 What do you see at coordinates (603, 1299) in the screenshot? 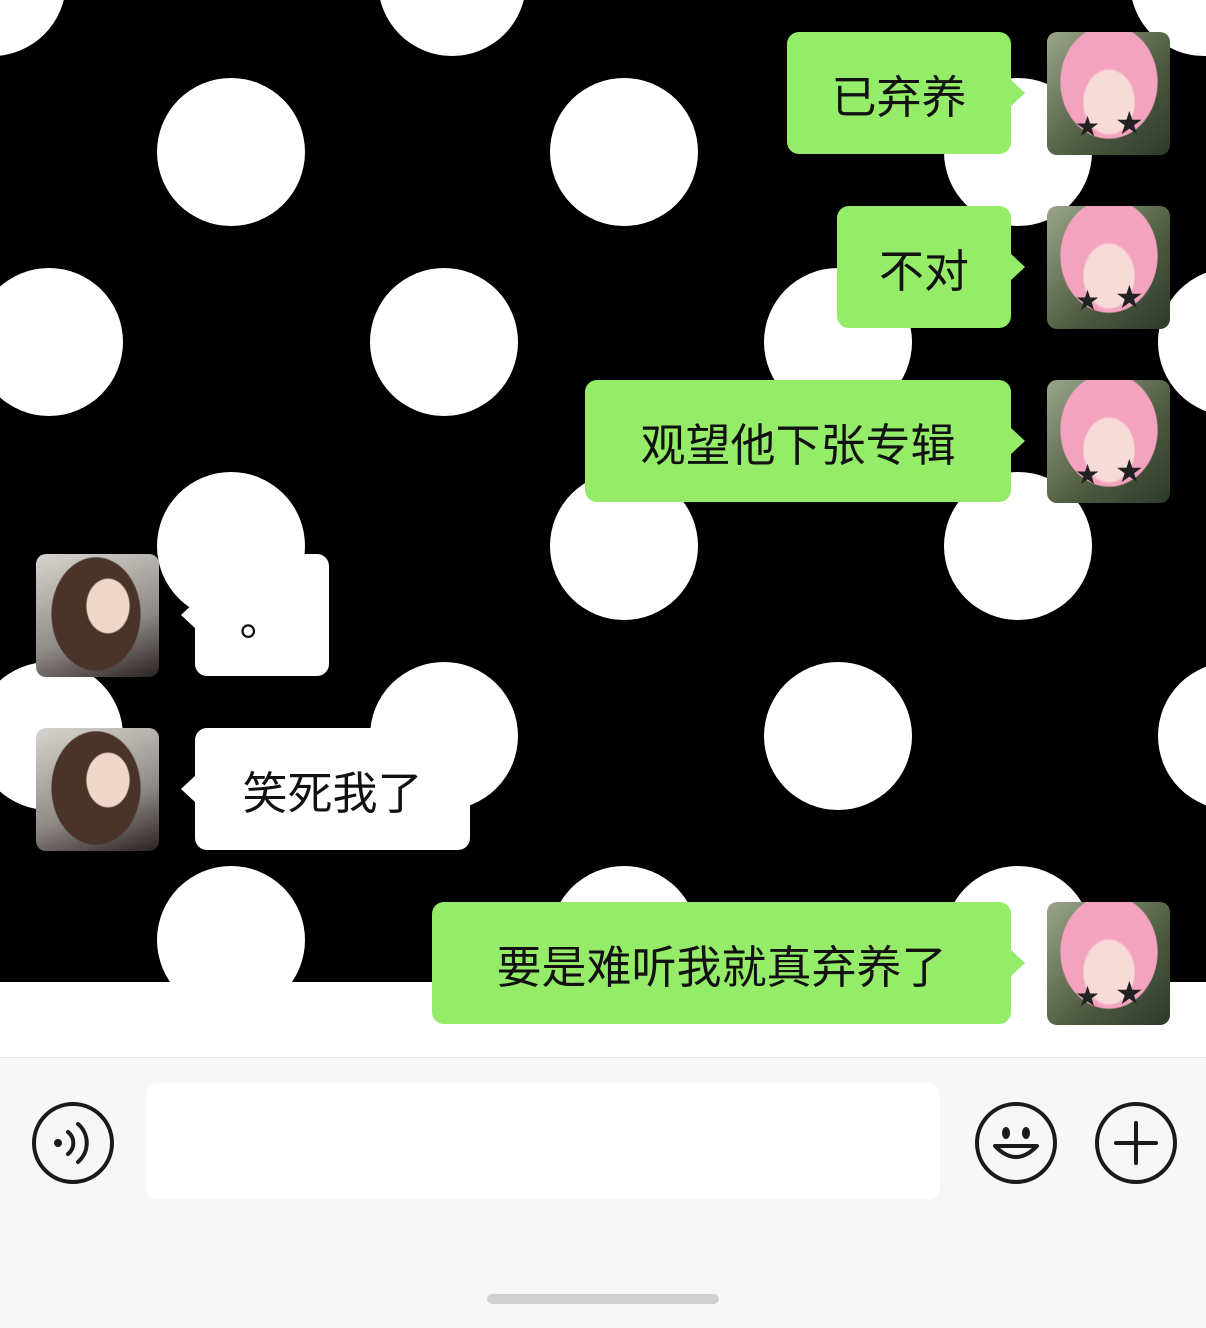
I see `home-indicator` at bounding box center [603, 1299].